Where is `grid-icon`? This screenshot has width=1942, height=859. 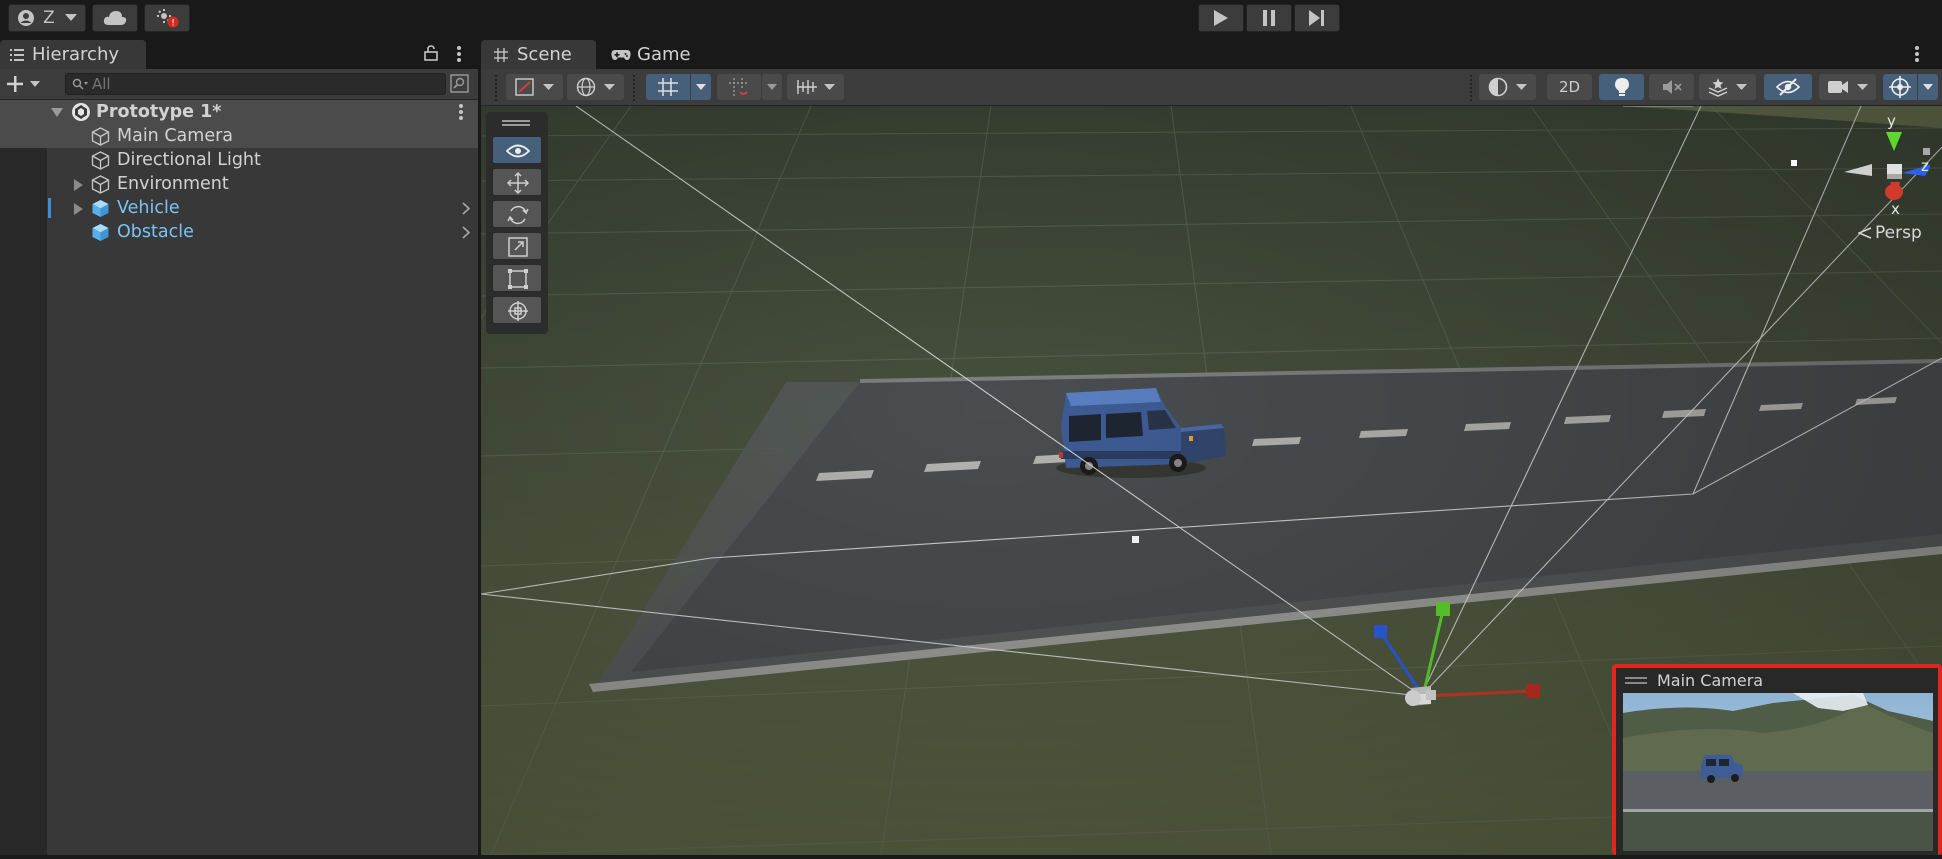 grid-icon is located at coordinates (501, 54).